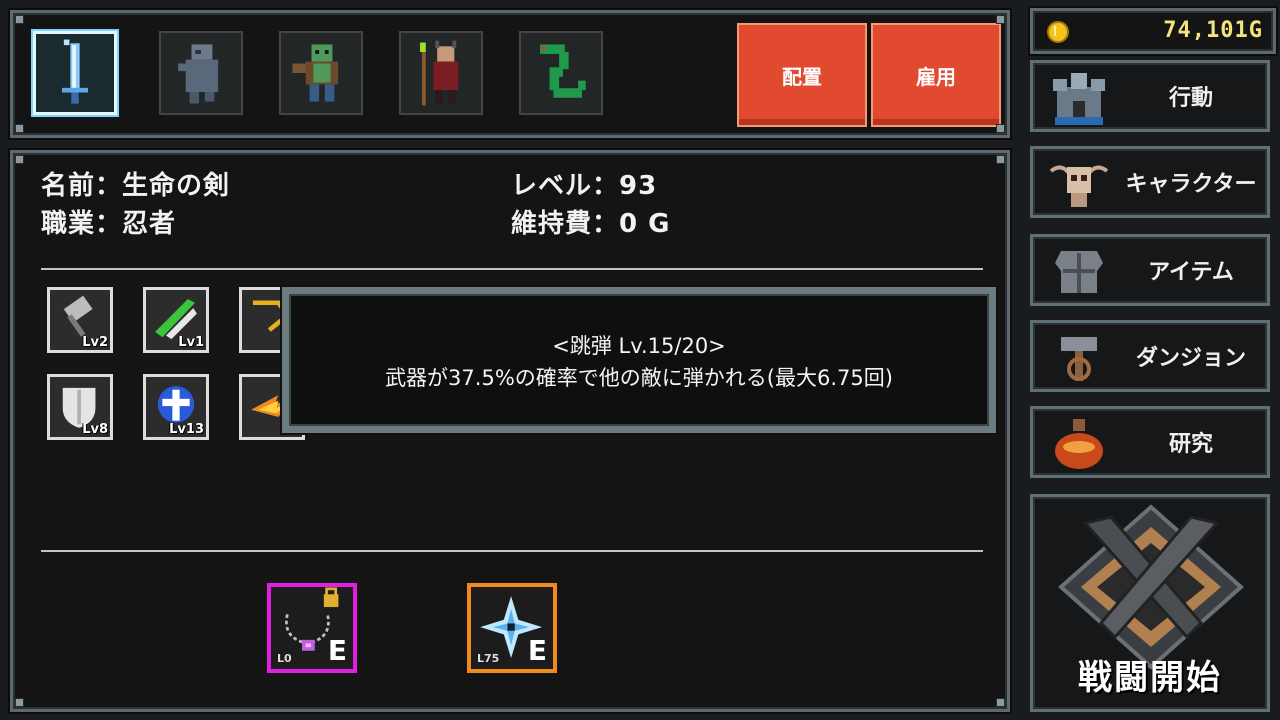 The width and height of the screenshot is (1280, 720). Describe the element at coordinates (1213, 30) in the screenshot. I see `gold-amount: 74,101G` at that location.